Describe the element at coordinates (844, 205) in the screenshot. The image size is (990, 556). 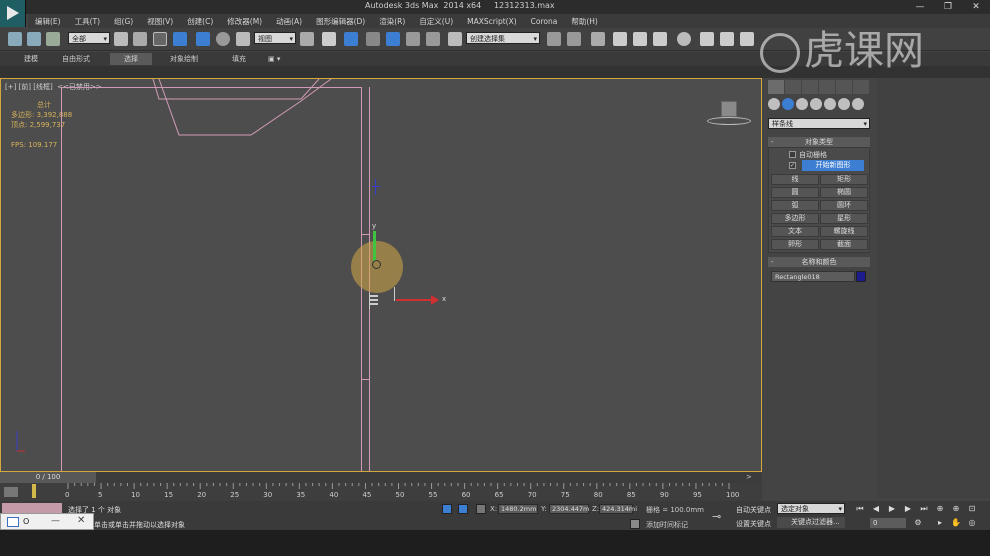
I see `donut-button: 圆环` at that location.